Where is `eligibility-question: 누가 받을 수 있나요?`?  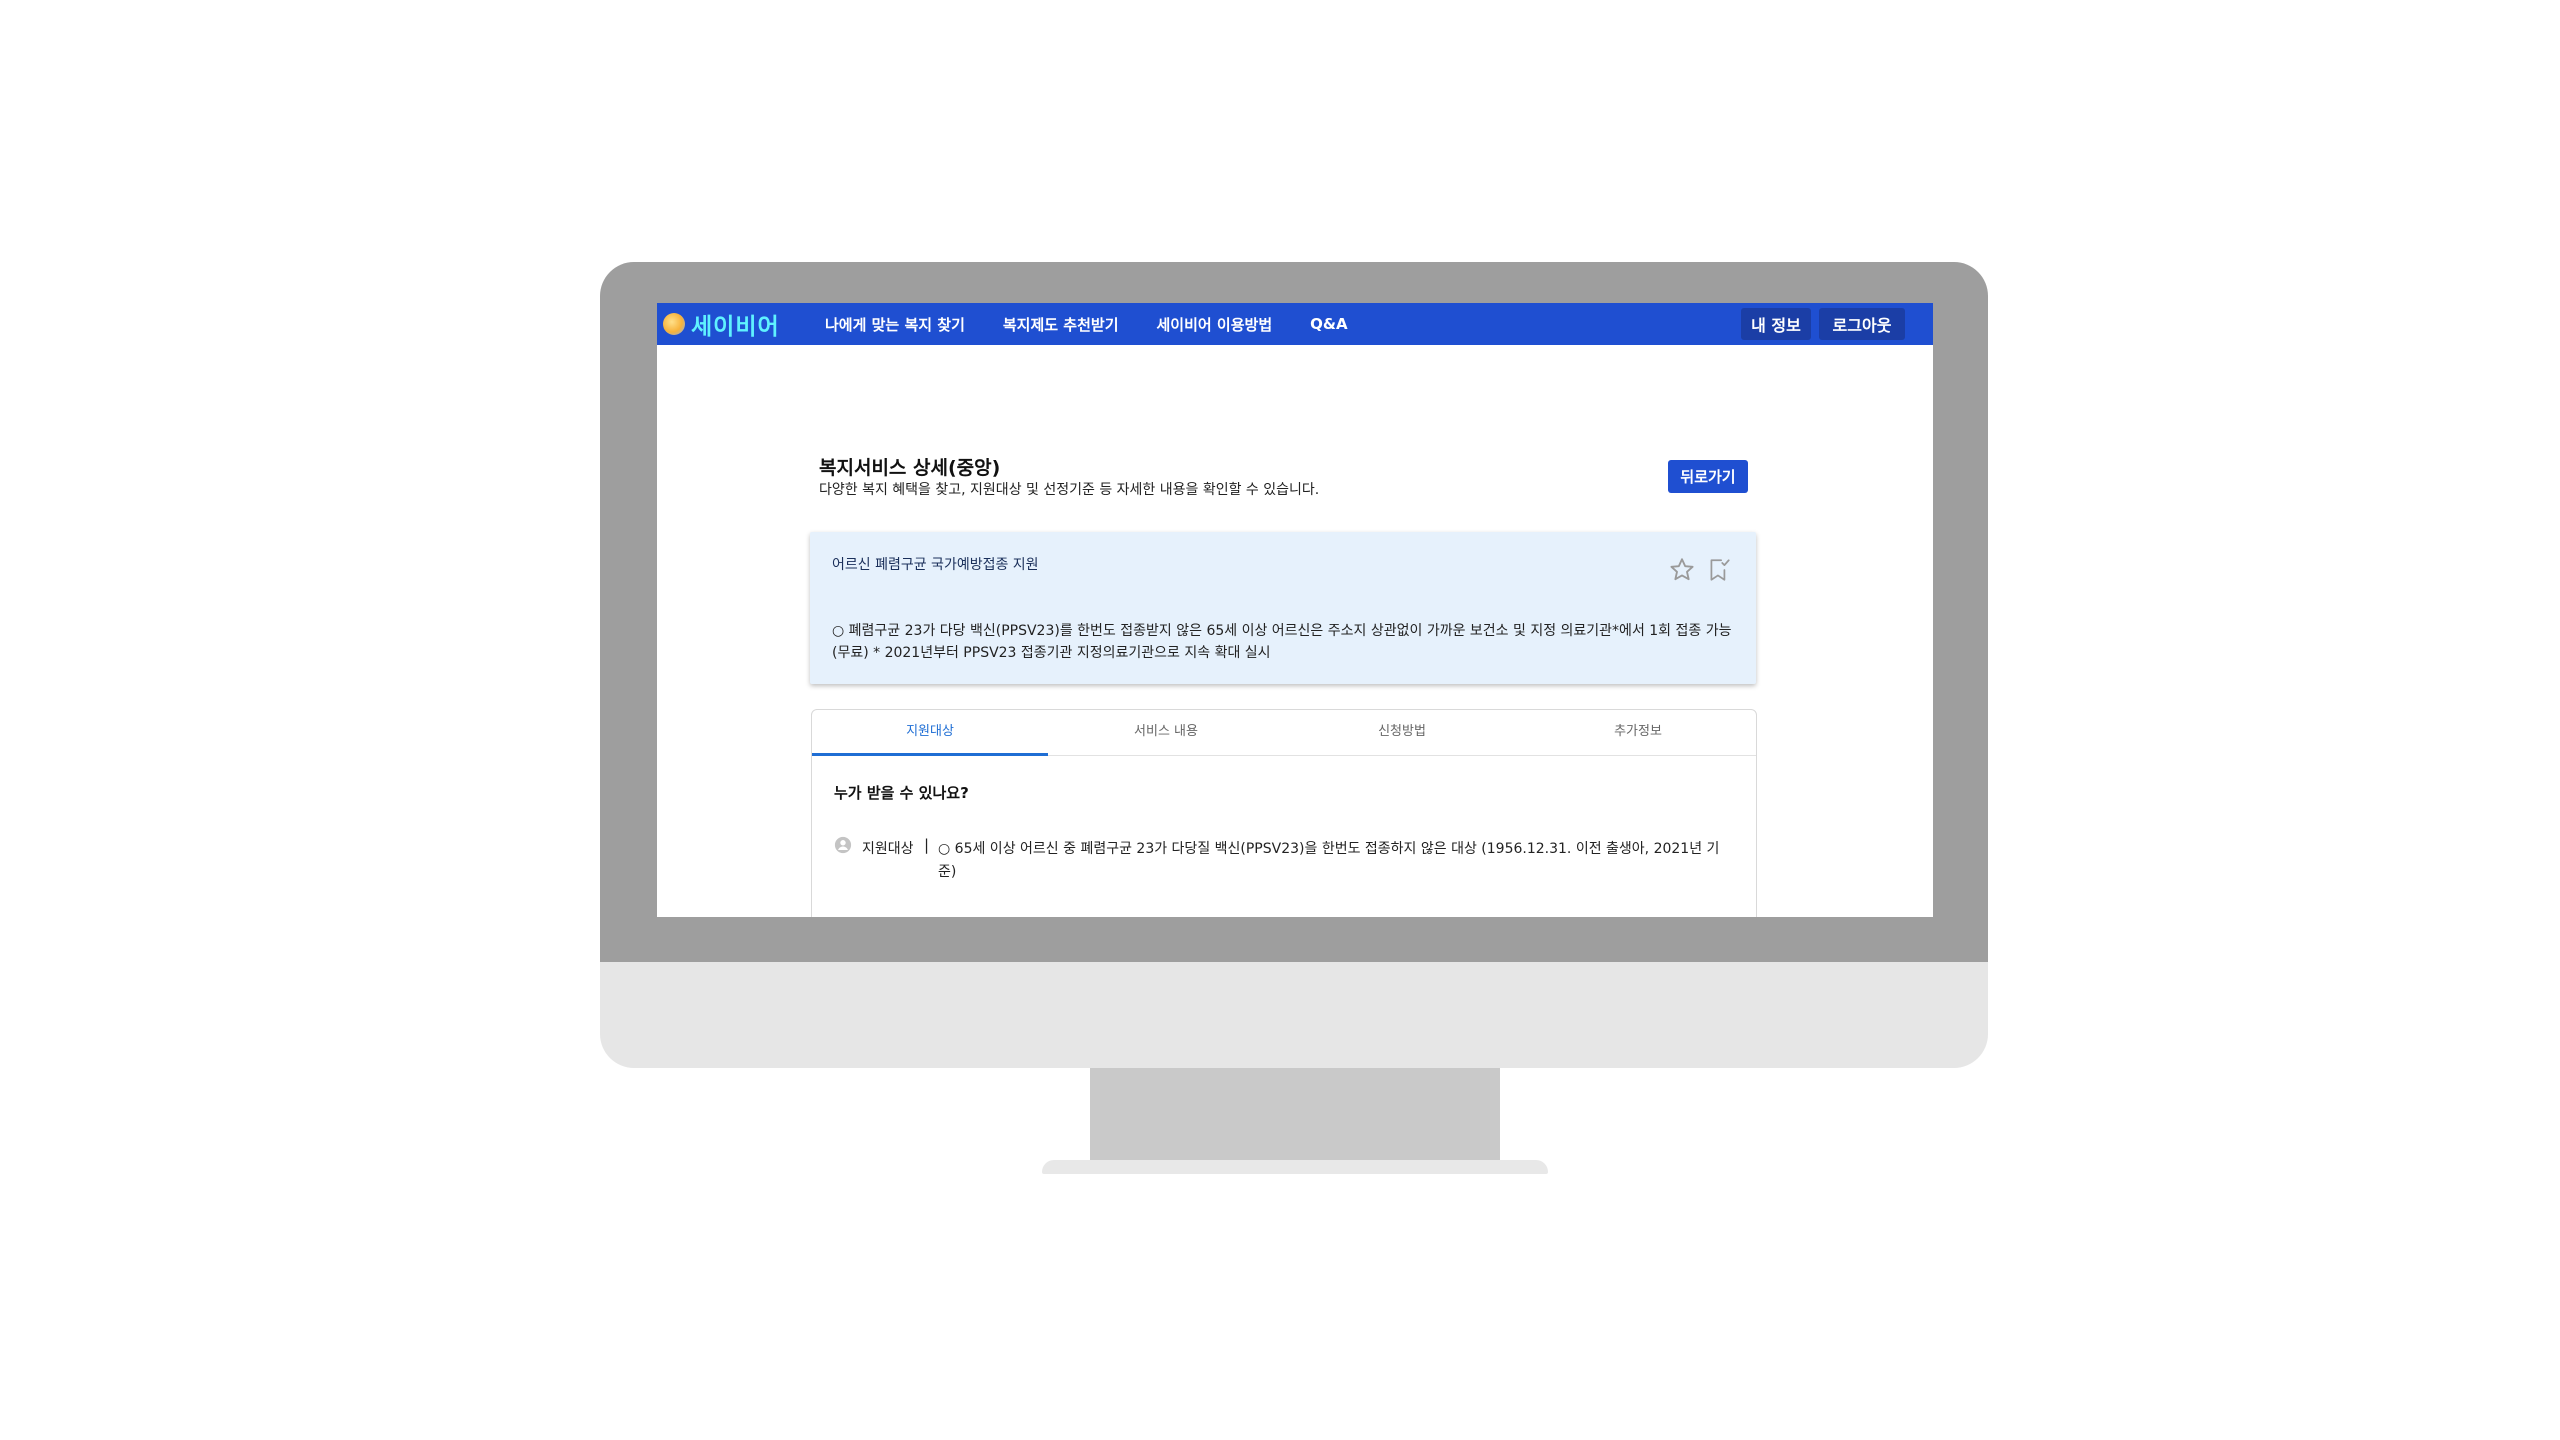 eligibility-question: 누가 받을 수 있나요? is located at coordinates (901, 793).